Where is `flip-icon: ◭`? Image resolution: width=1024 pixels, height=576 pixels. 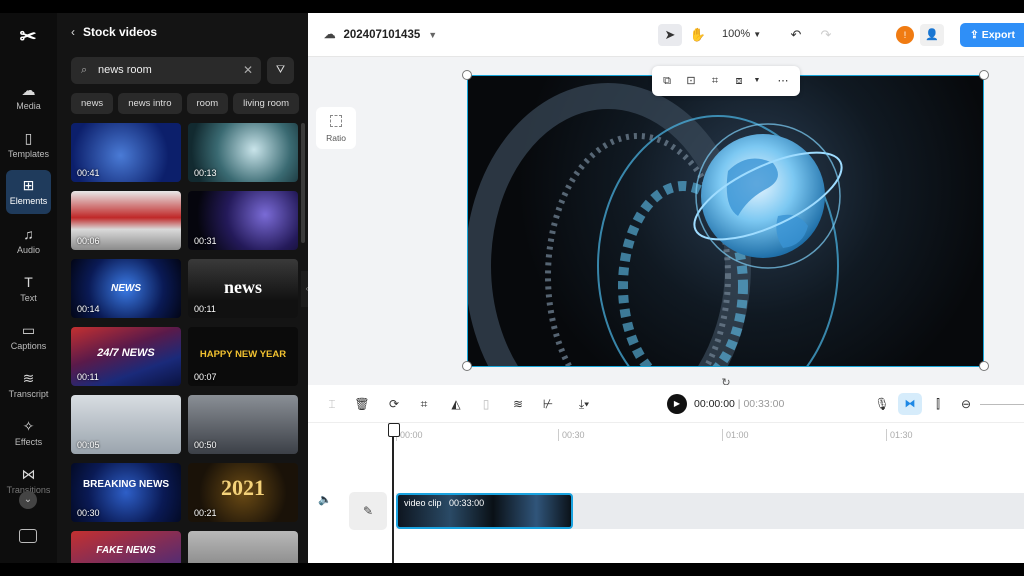 flip-icon: ◭ is located at coordinates (456, 404).